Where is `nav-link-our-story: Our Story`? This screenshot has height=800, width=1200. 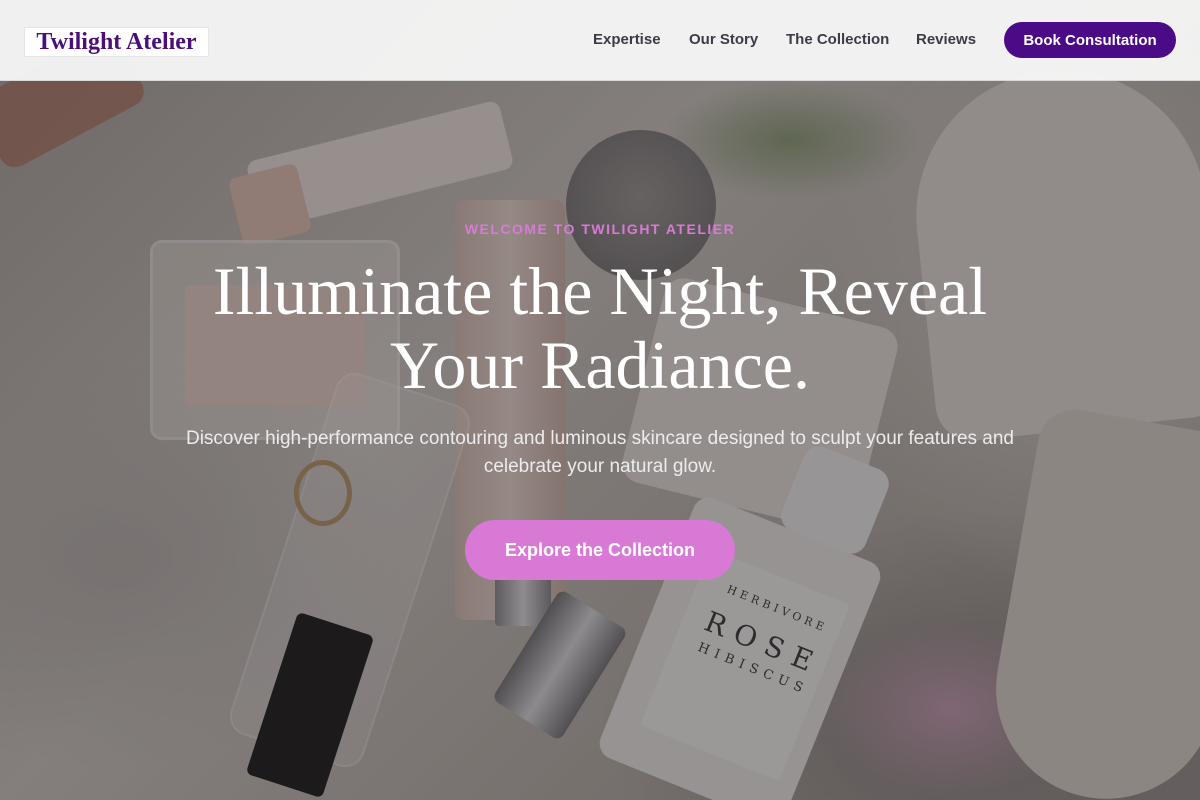 nav-link-our-story: Our Story is located at coordinates (723, 39).